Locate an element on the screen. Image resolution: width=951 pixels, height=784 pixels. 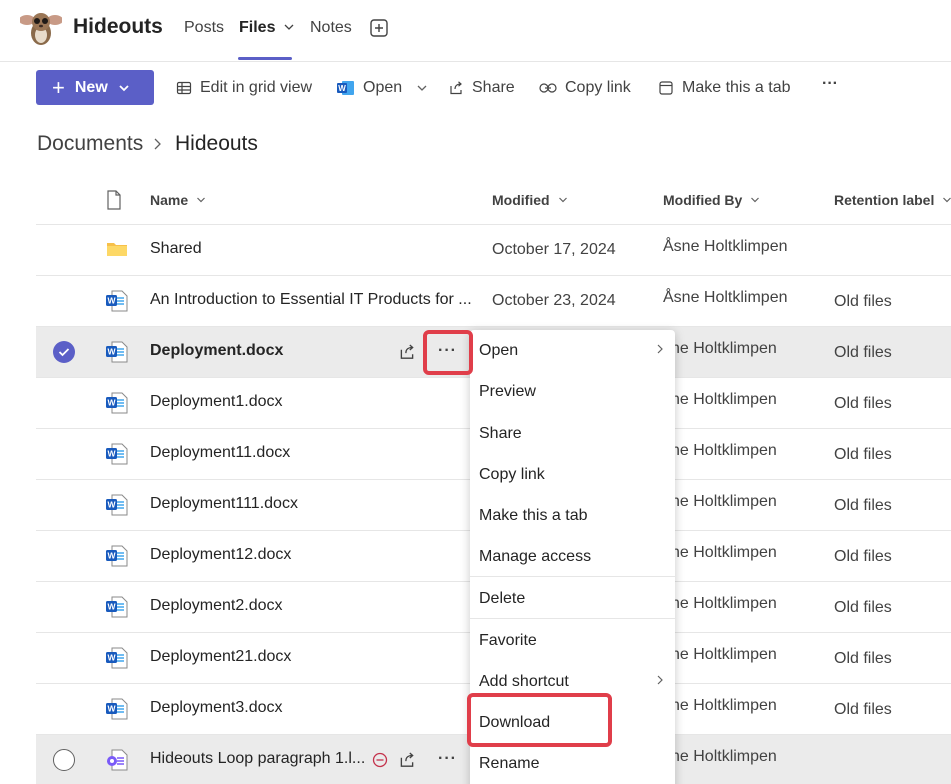
open-button: W Open is located at coordinates (382, 88).